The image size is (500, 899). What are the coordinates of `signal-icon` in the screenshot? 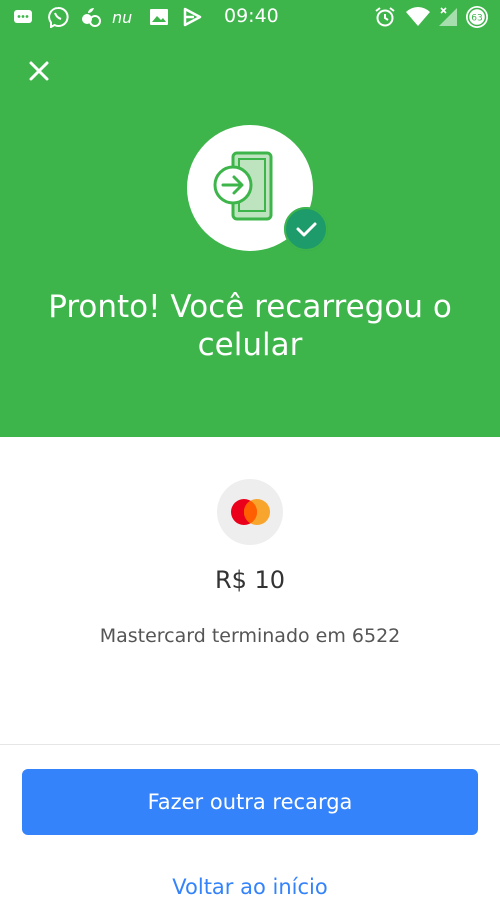 It's located at (448, 16).